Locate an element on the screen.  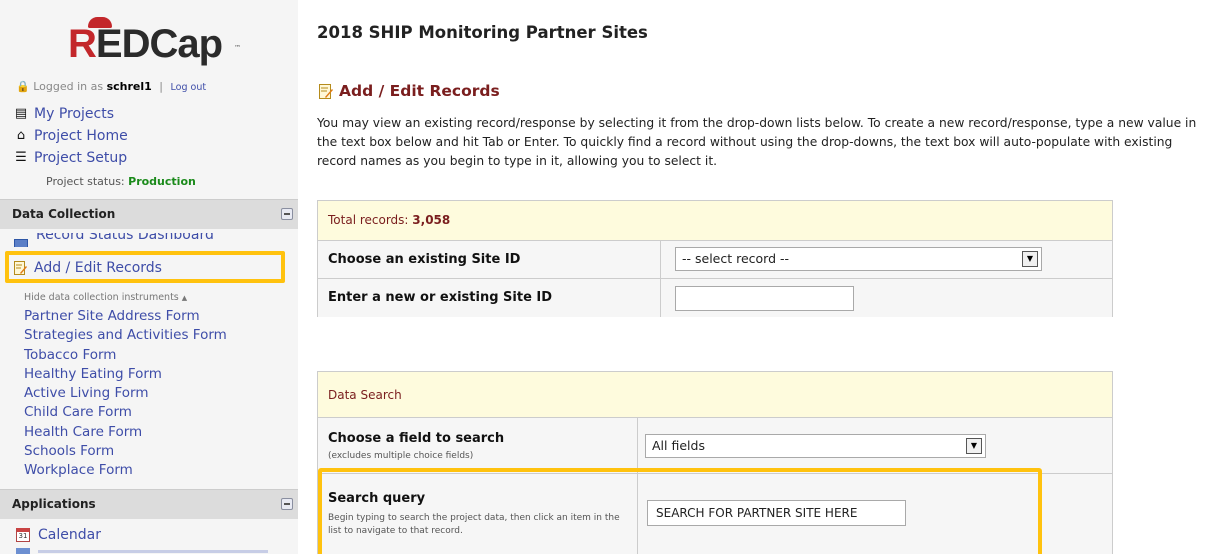
nav-project-setup: ☰ Project Setup is located at coordinates (70, 158).